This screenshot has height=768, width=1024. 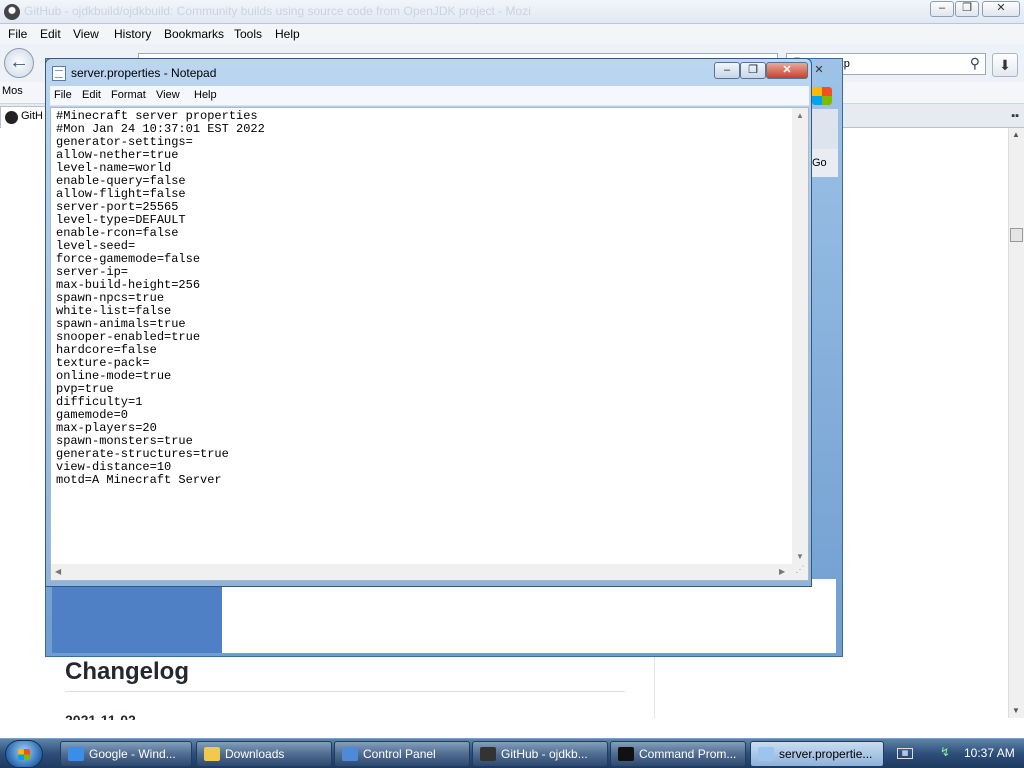 What do you see at coordinates (114, 376) in the screenshot?
I see `text-line: online-mode=true` at bounding box center [114, 376].